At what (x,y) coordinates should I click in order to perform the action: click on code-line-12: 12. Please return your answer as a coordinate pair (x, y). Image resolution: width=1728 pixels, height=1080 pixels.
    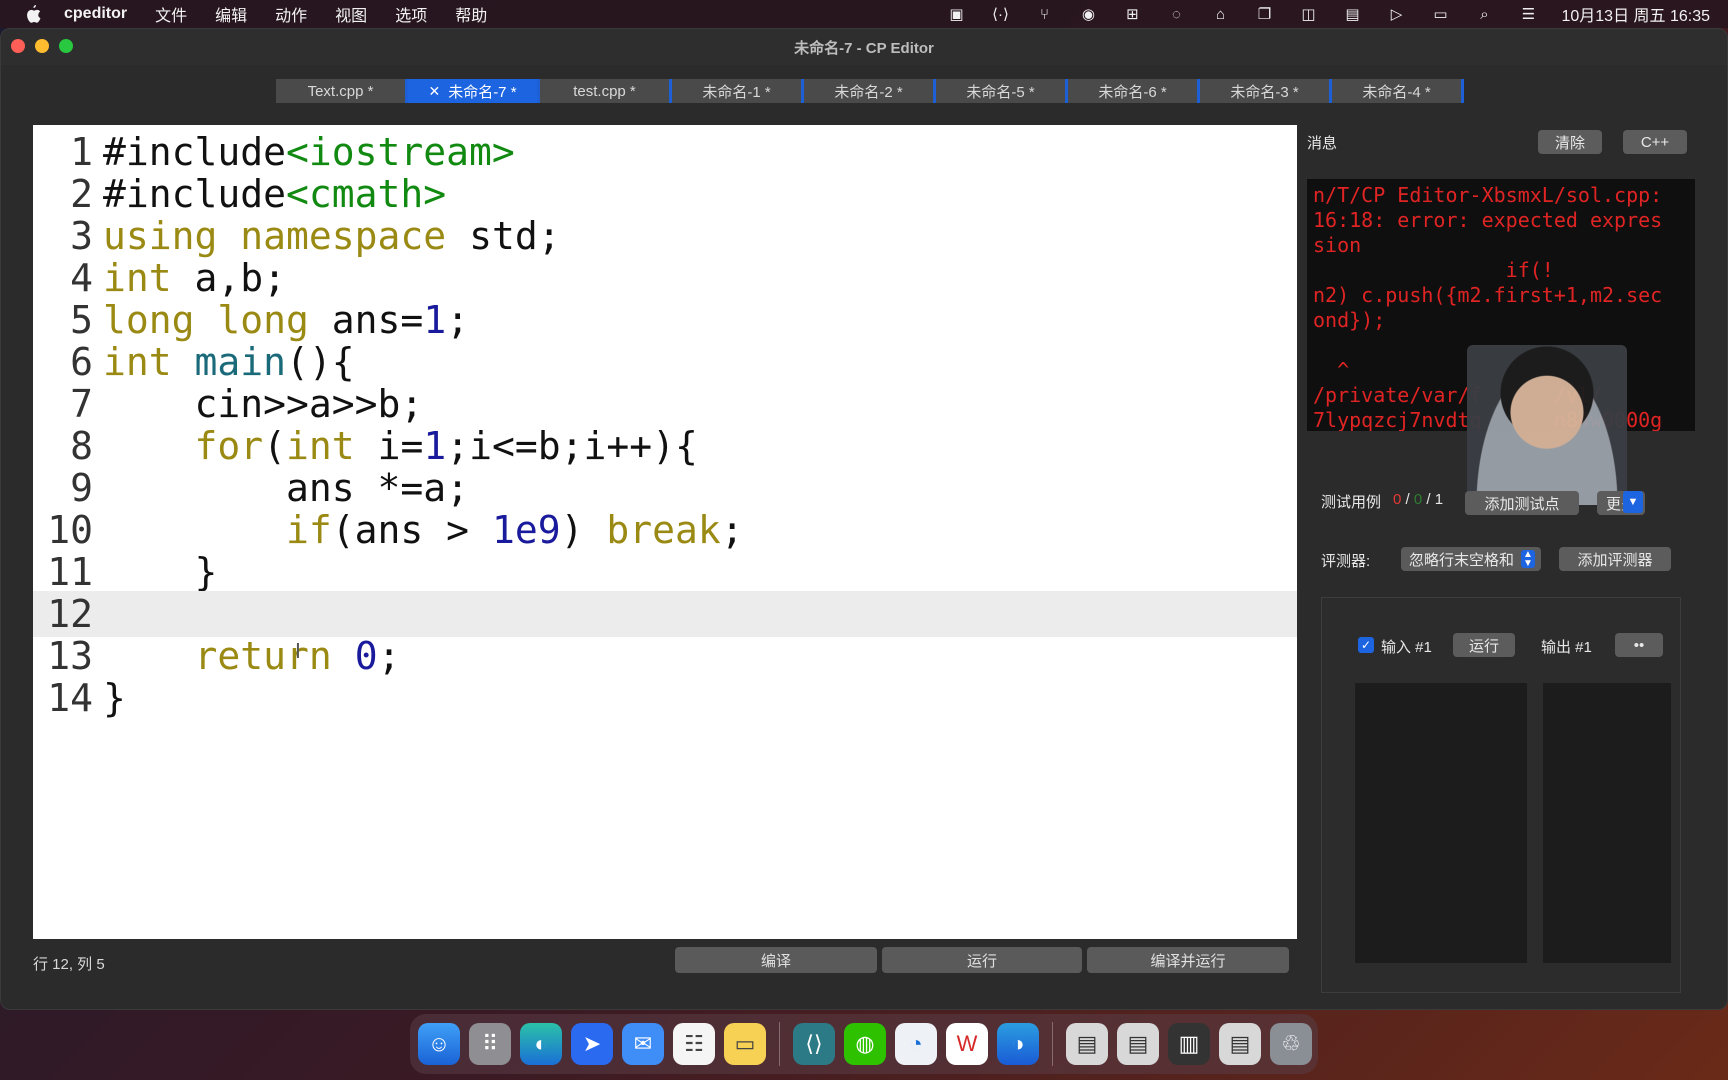
    Looking at the image, I should click on (665, 614).